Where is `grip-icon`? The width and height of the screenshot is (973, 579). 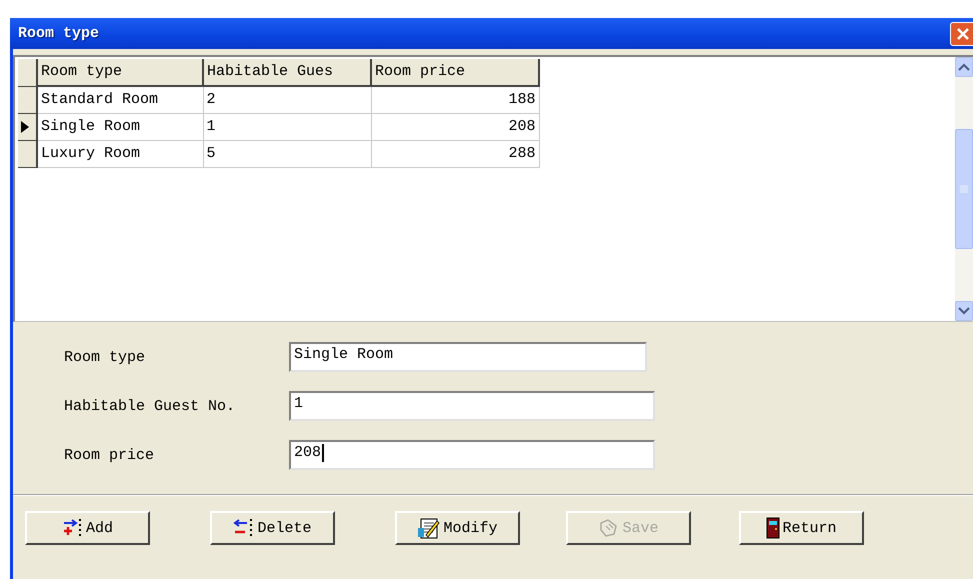
grip-icon is located at coordinates (964, 189).